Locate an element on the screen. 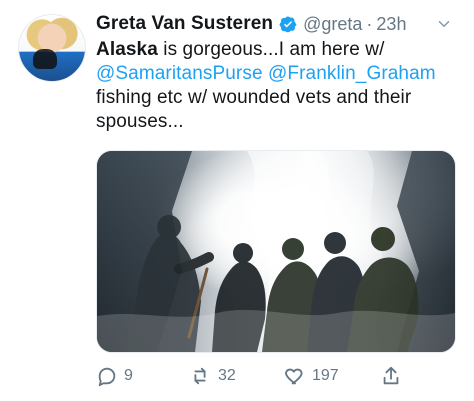 Image resolution: width=474 pixels, height=401 pixels. tweet-time: 23h is located at coordinates (391, 24).